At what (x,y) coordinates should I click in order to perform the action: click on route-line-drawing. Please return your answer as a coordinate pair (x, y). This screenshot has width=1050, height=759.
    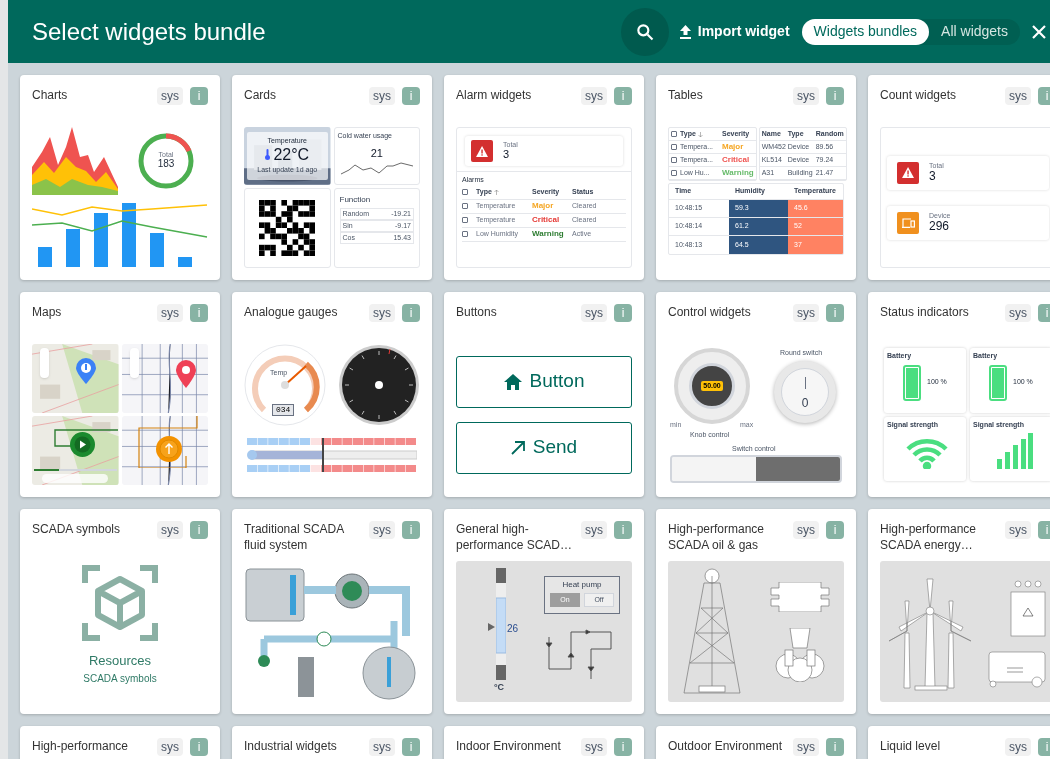
    Looking at the image, I should click on (86, 438).